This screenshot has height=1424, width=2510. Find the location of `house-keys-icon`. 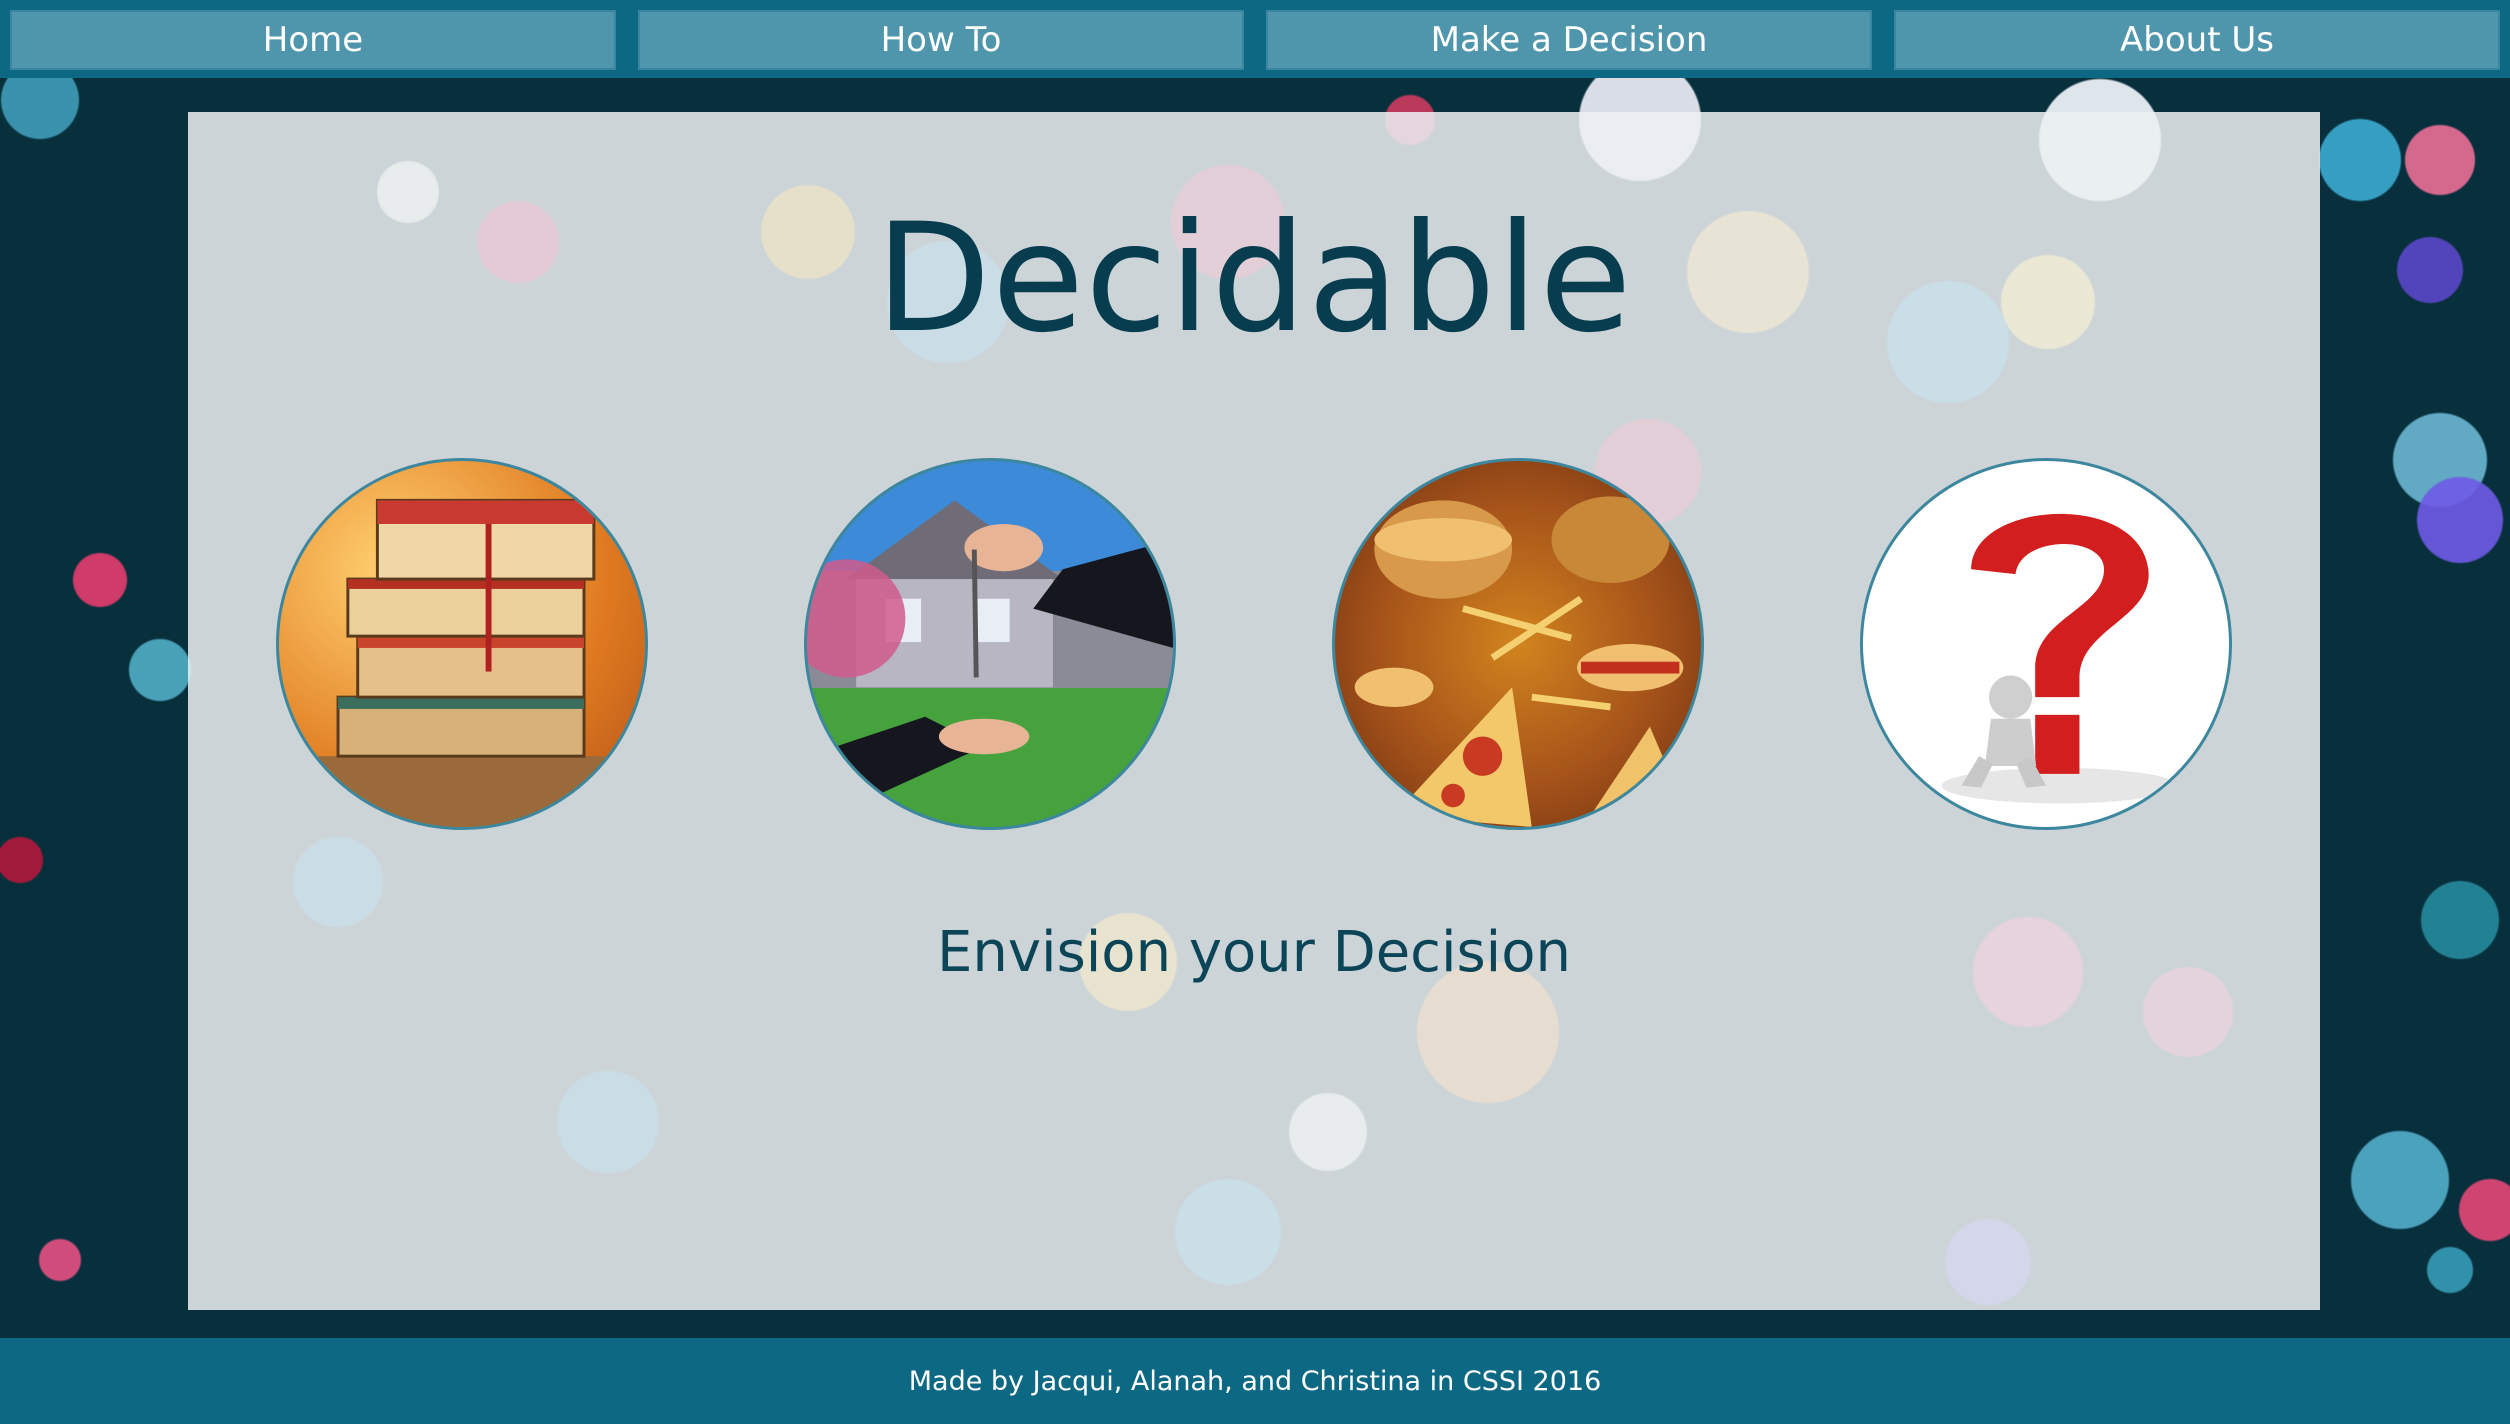

house-keys-icon is located at coordinates (990, 644).